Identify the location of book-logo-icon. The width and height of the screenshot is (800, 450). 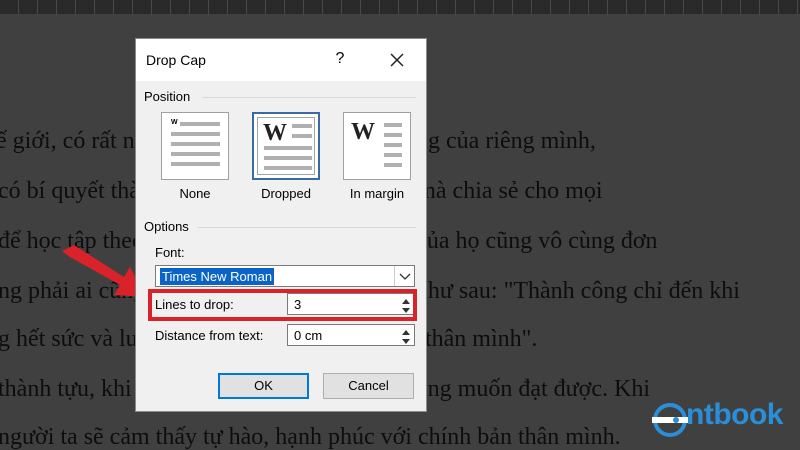
(670, 420).